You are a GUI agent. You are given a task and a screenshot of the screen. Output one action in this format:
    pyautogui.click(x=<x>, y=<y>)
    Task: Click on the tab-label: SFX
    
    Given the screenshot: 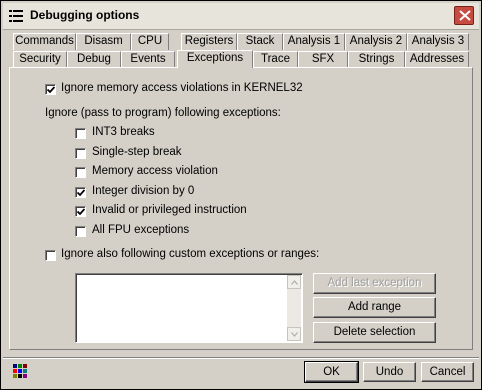 What is the action you would take?
    pyautogui.click(x=323, y=59)
    